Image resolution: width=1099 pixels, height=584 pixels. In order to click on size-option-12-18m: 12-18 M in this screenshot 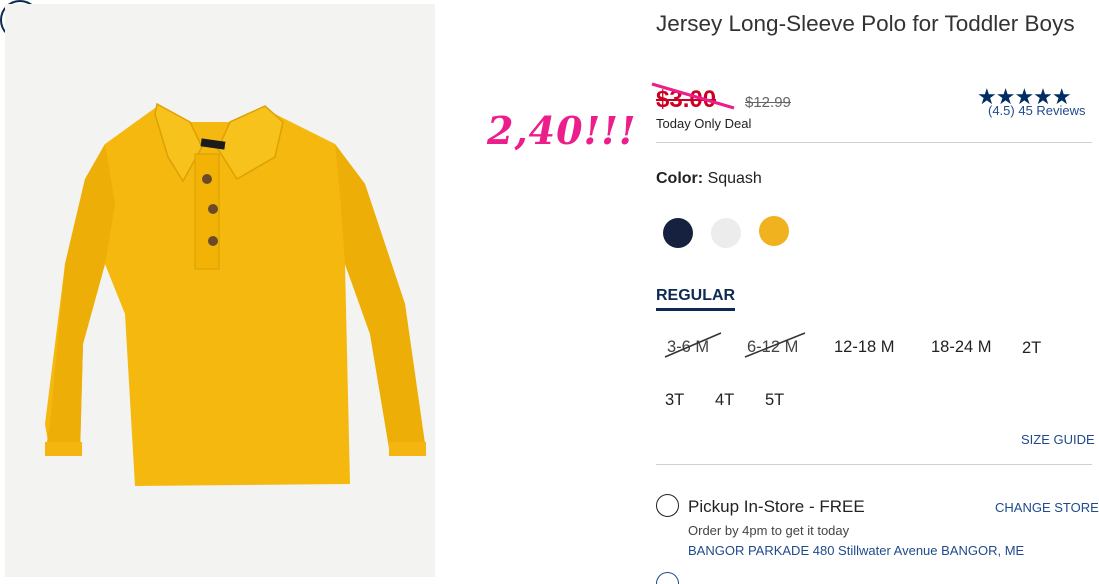, I will do `click(864, 347)`.